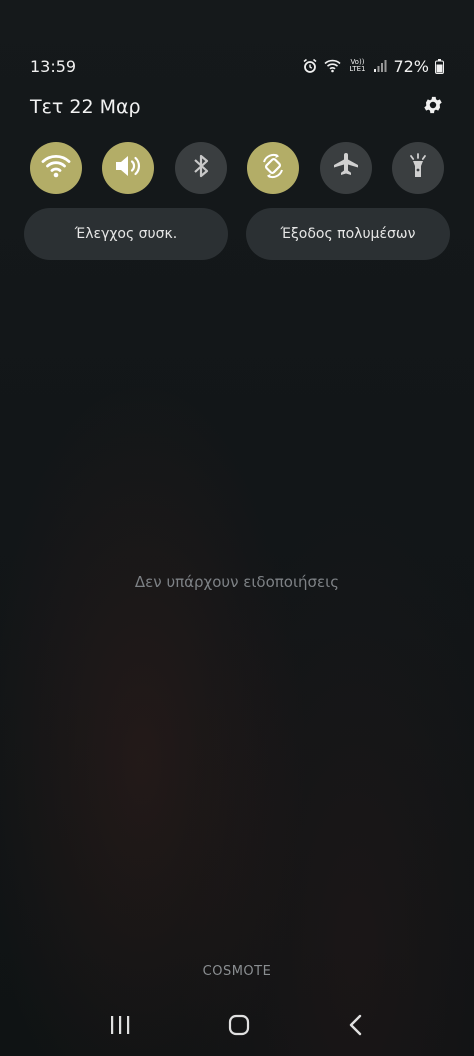 The width and height of the screenshot is (474, 1056). Describe the element at coordinates (439, 66) in the screenshot. I see `battery-icon` at that location.